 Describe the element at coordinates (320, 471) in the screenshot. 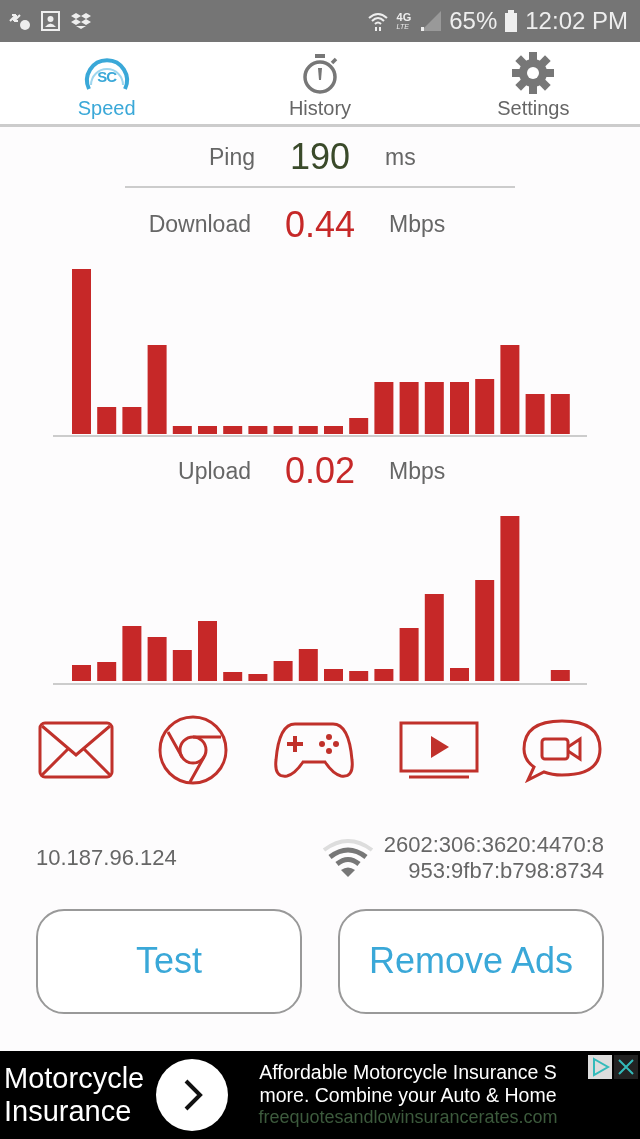

I see `upload-value: 0.02` at that location.